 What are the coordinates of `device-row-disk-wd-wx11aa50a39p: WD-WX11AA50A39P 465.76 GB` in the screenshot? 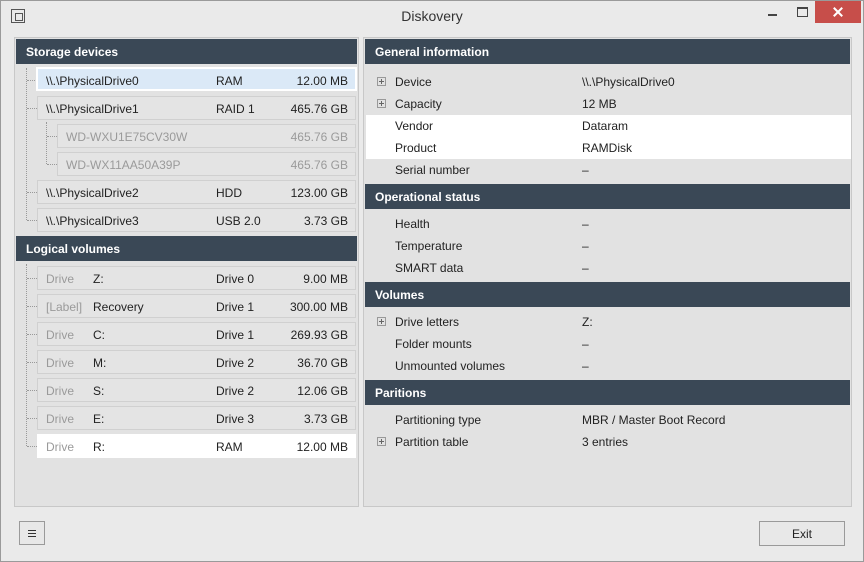 It's located at (206, 164).